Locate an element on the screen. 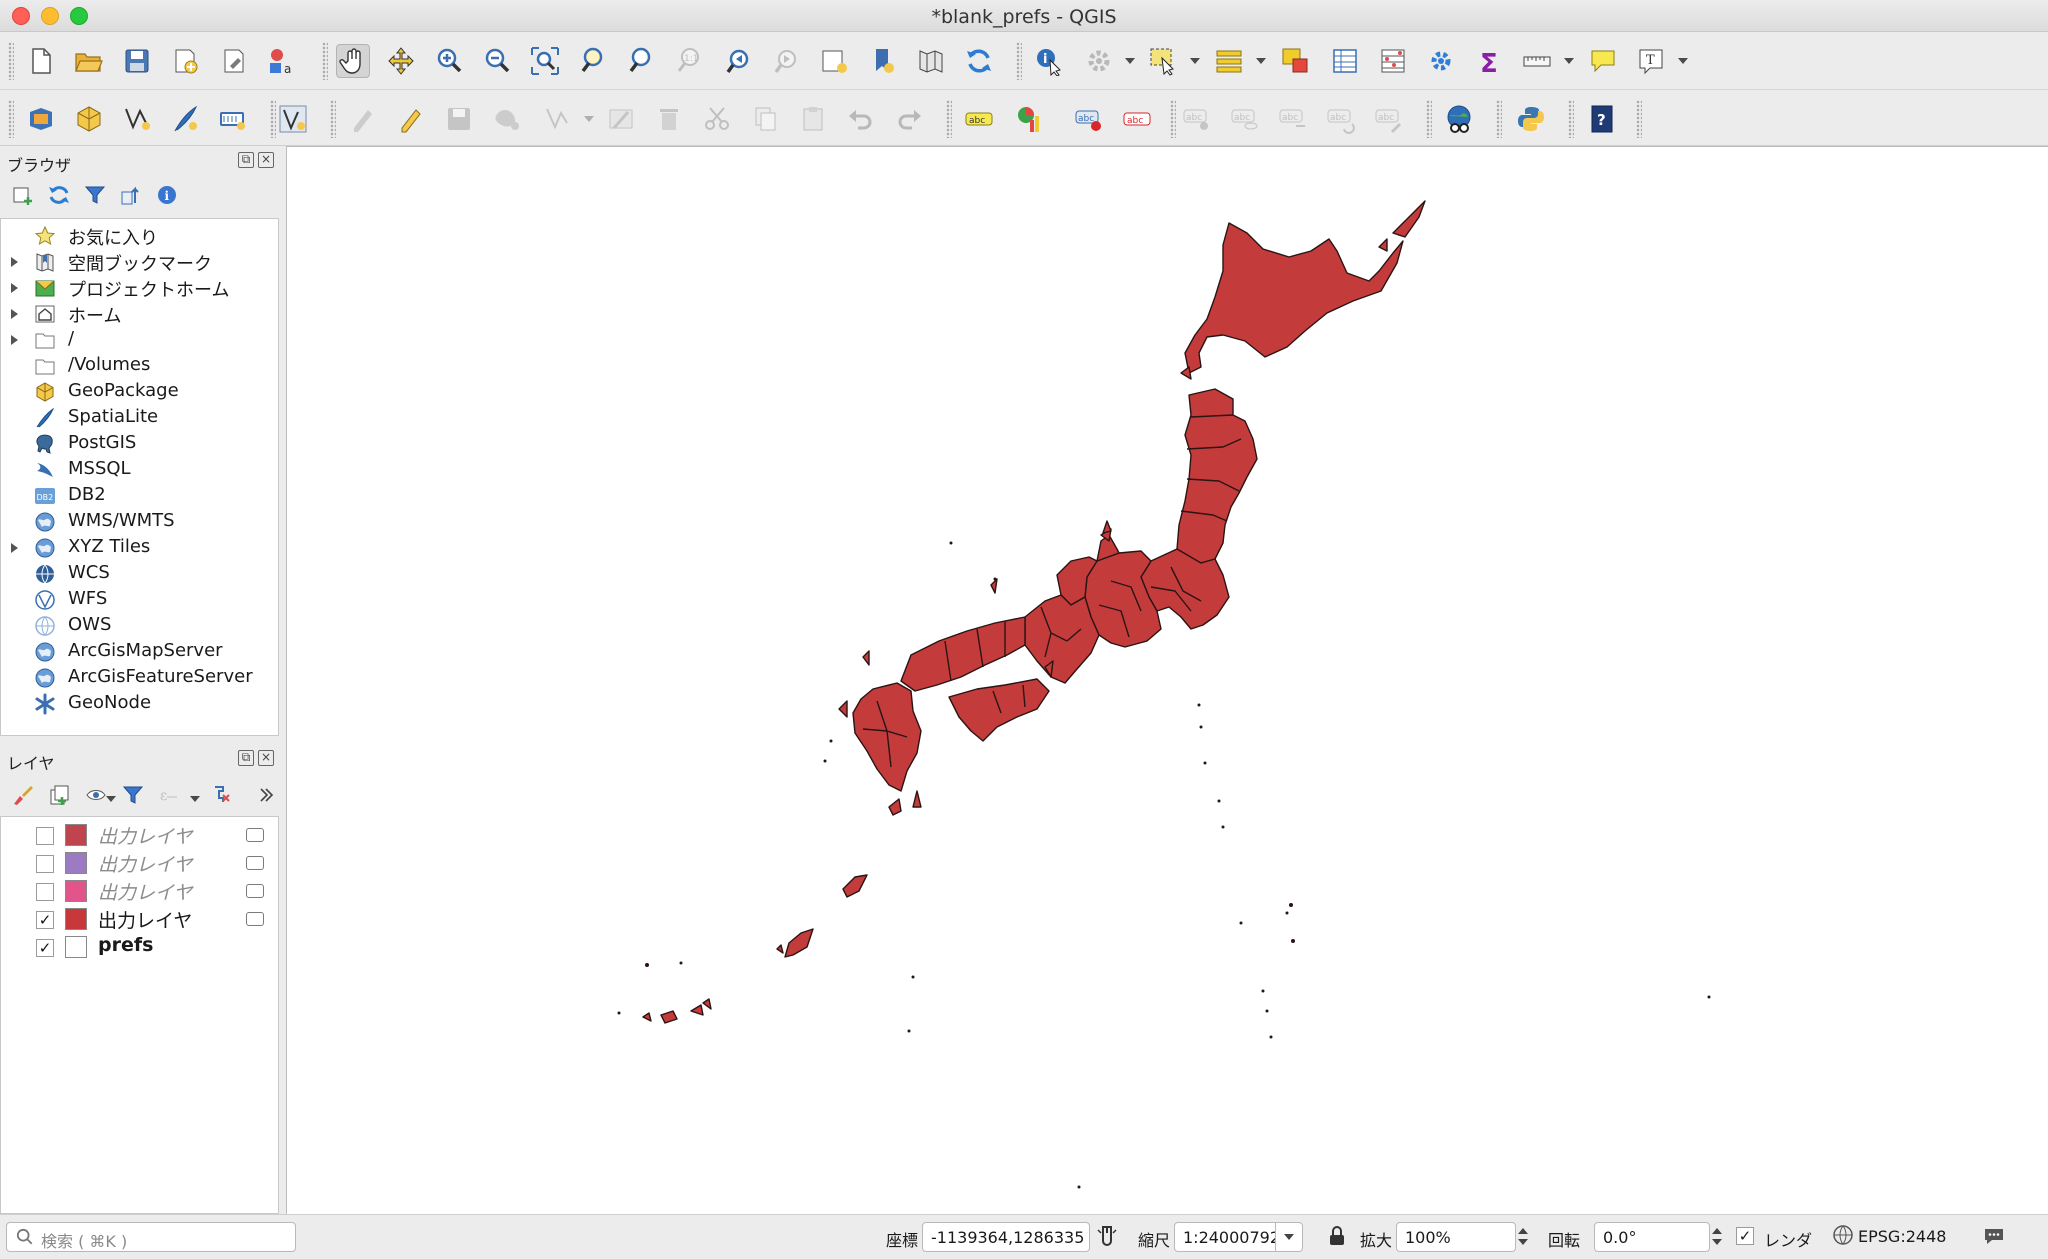  pin-labels-icon: abc is located at coordinates (1137, 119).